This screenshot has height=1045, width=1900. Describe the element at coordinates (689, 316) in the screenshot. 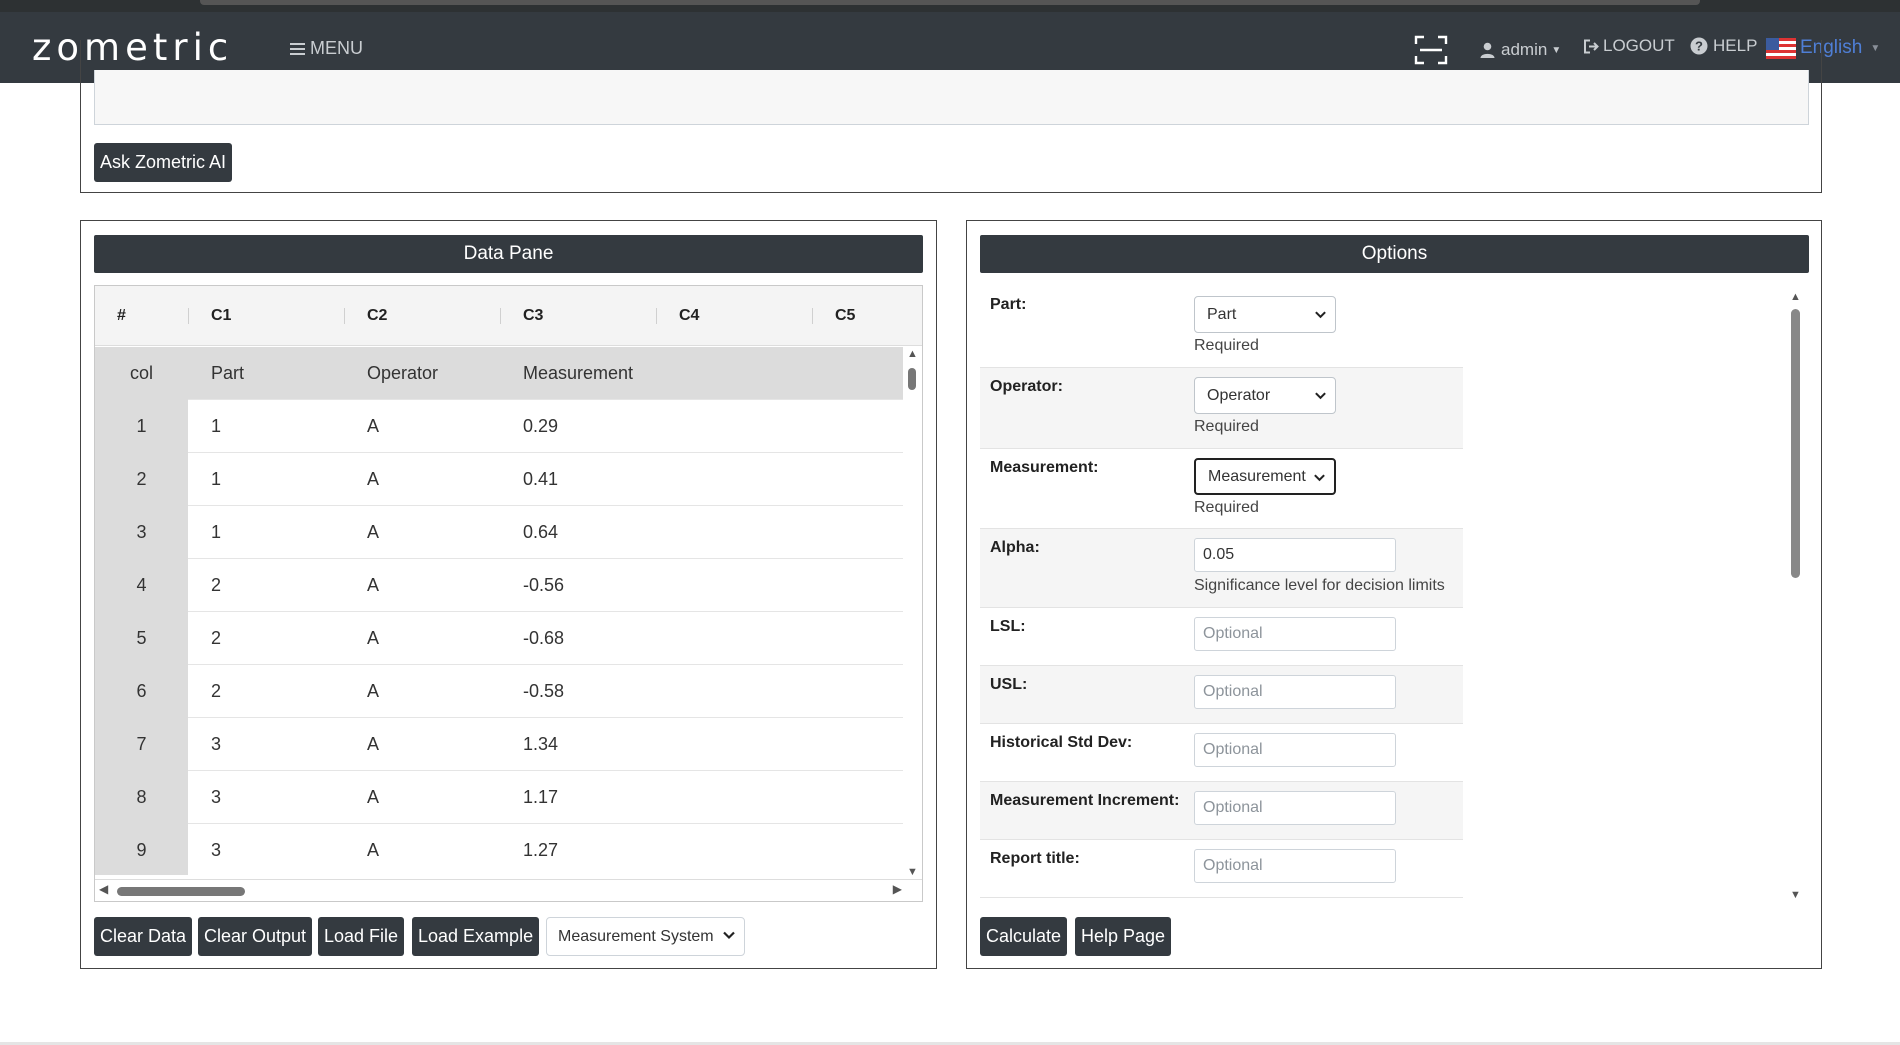

I see `column-header-c4: C4` at that location.